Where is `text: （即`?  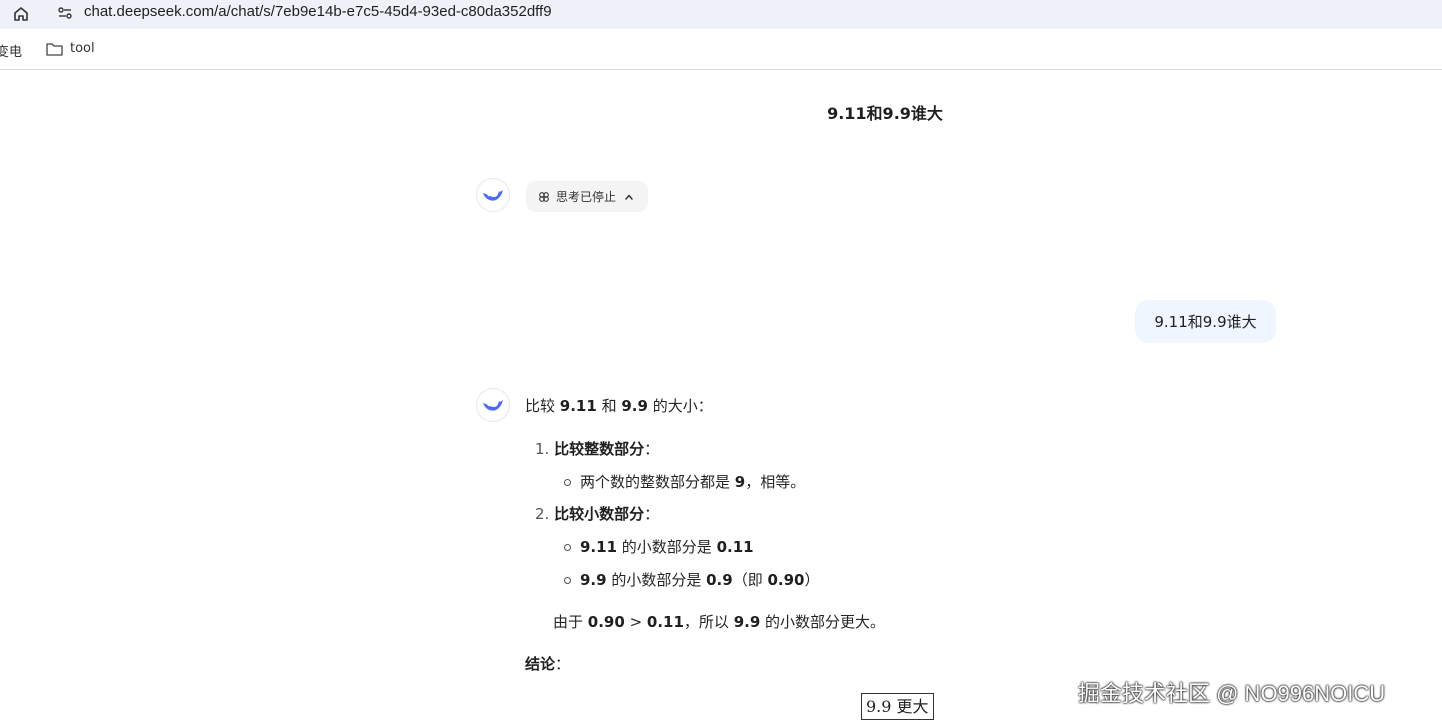 text: （即 is located at coordinates (750, 580).